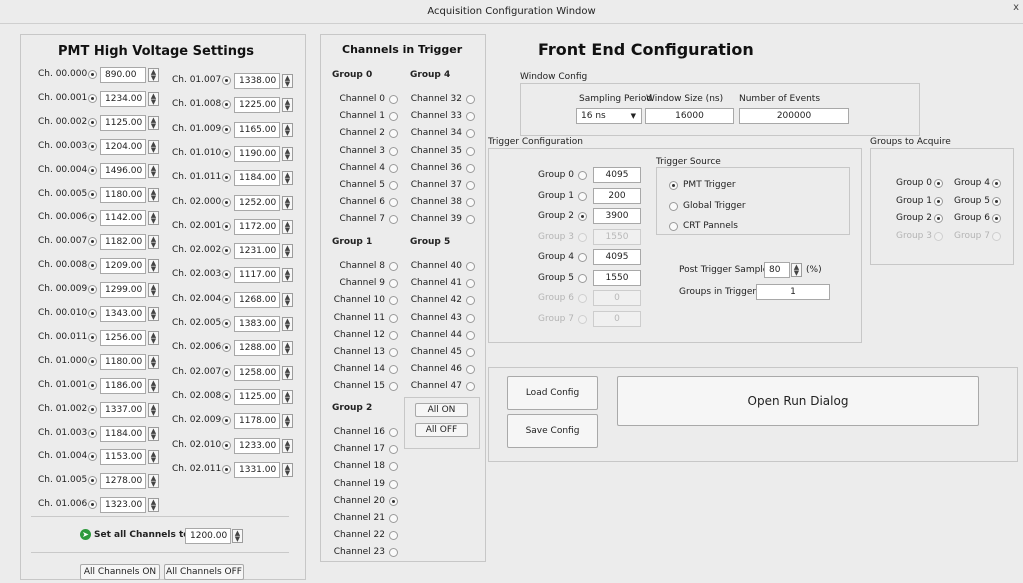  What do you see at coordinates (123, 385) in the screenshot?
I see `pmt-voltage-input: 1186.00` at bounding box center [123, 385].